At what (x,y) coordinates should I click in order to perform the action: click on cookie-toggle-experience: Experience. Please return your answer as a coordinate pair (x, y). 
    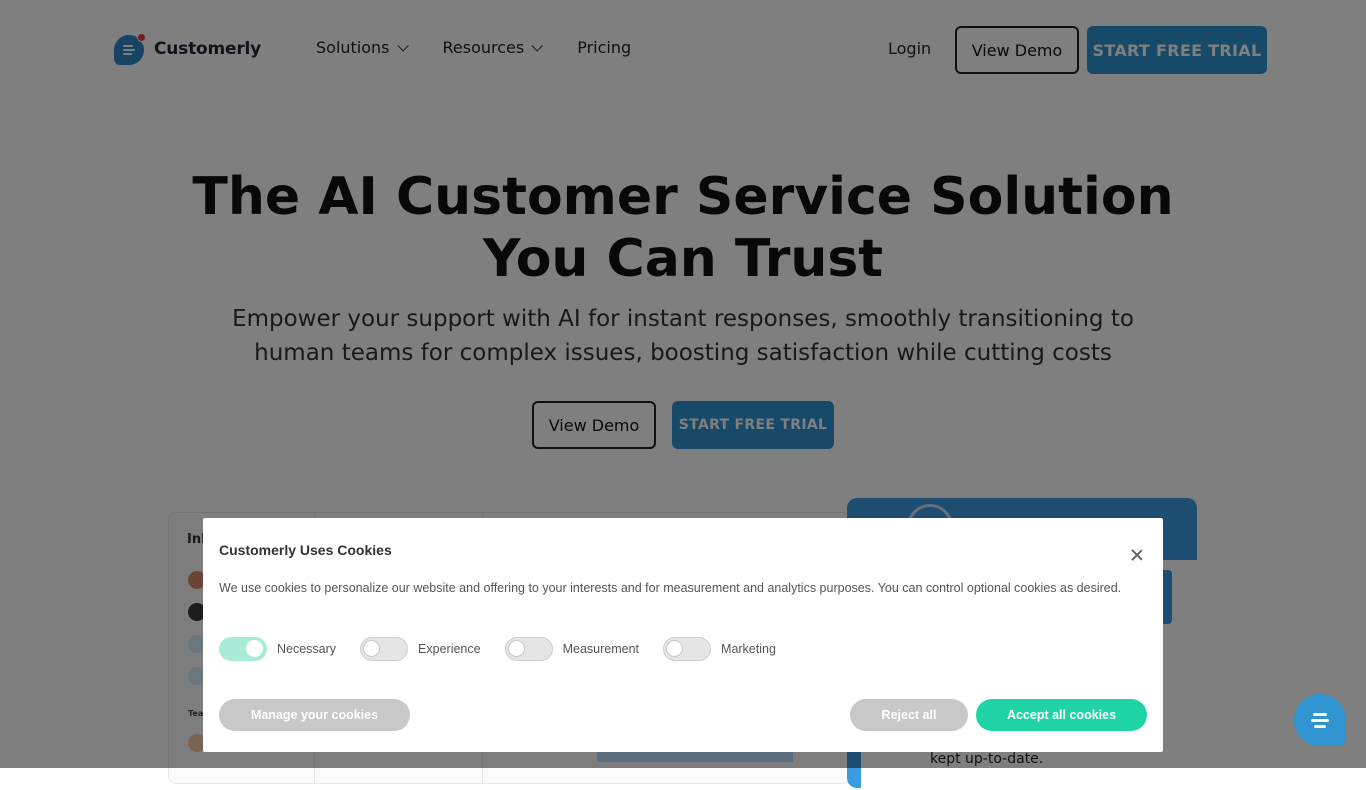
    Looking at the image, I should click on (420, 649).